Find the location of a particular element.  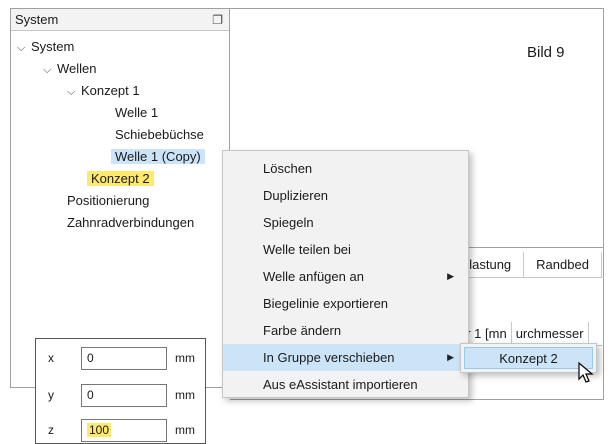

menu-item-label: Duplizieren is located at coordinates (296, 195).